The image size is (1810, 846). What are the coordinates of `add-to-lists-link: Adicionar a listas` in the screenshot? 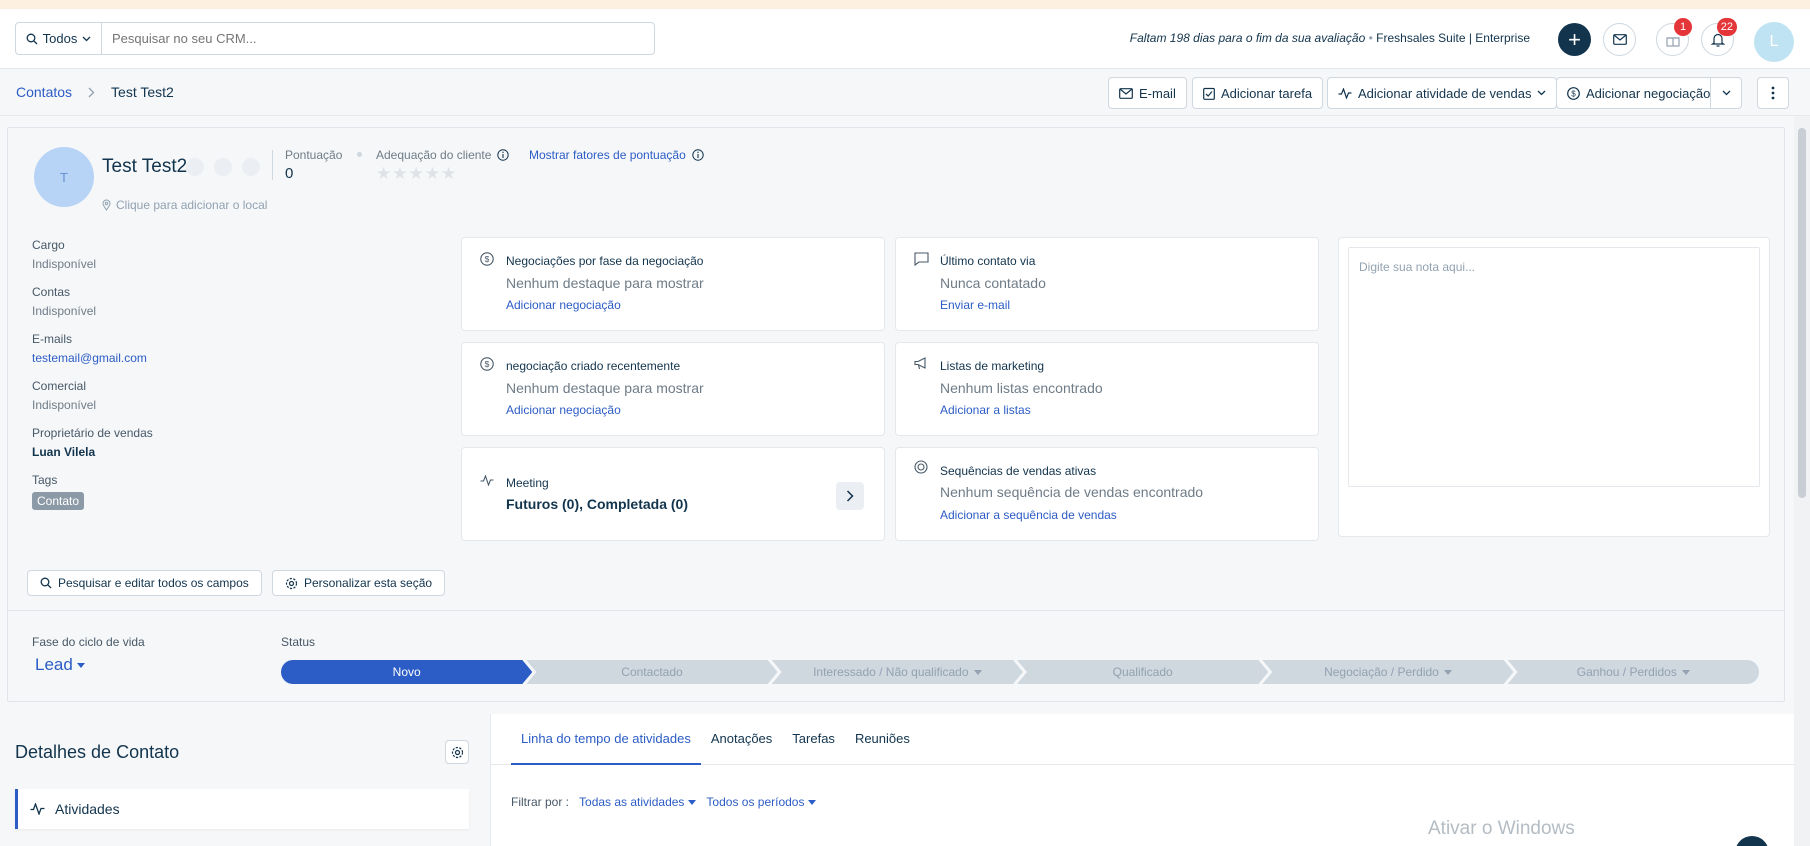 It's located at (985, 410).